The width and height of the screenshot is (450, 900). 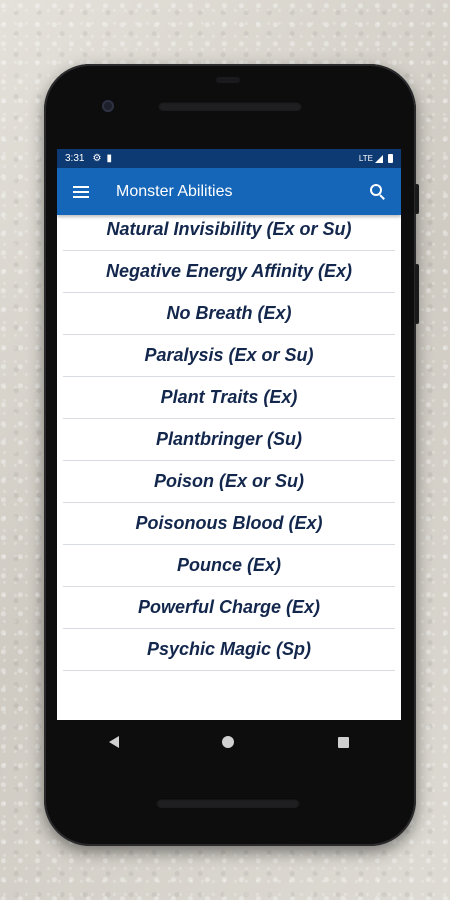 I want to click on battery-icon, so click(x=390, y=158).